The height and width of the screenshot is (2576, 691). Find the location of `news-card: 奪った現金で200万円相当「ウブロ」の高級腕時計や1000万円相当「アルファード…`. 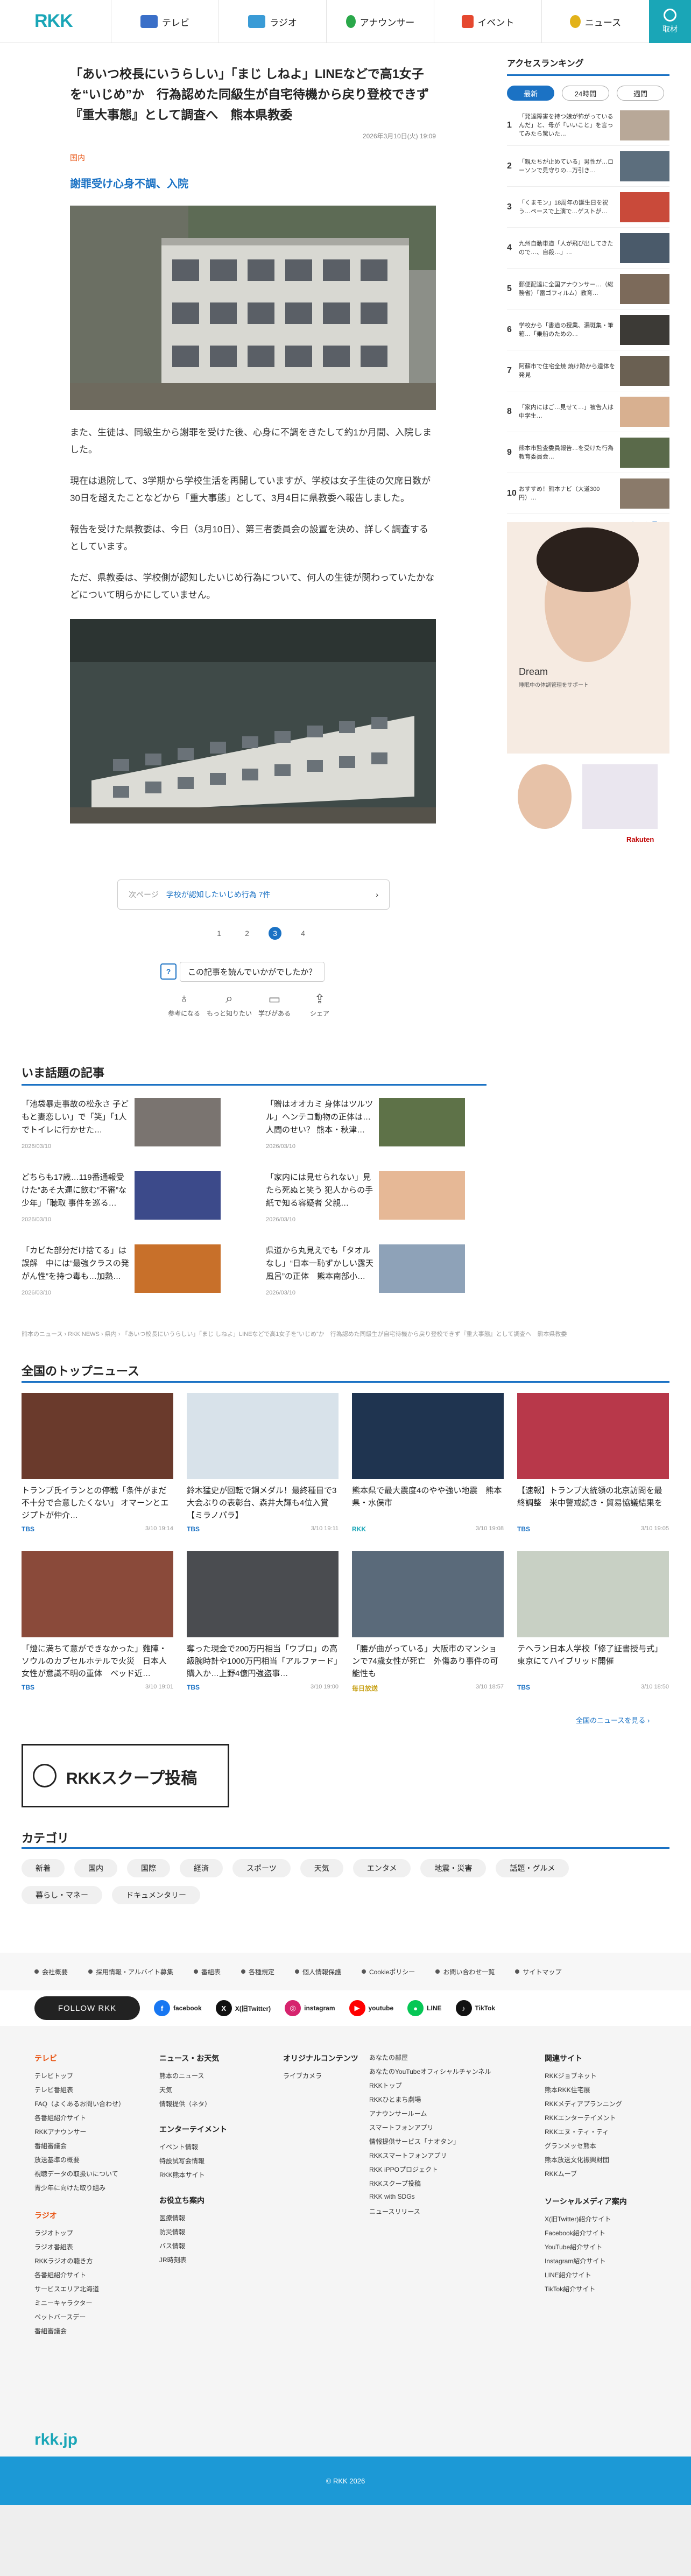

news-card: 奪った現金で200万円相当「ウブロ」の高級腕時計や1000万円相当「アルファード… is located at coordinates (263, 1621).